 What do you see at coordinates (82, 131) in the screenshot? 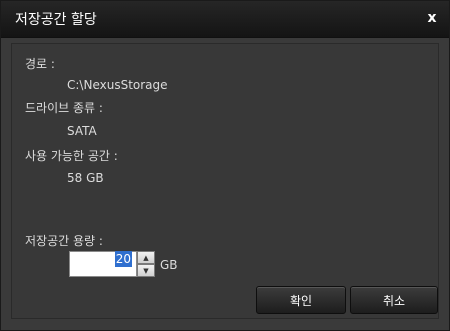
I see `drive-type-value: SATA` at bounding box center [82, 131].